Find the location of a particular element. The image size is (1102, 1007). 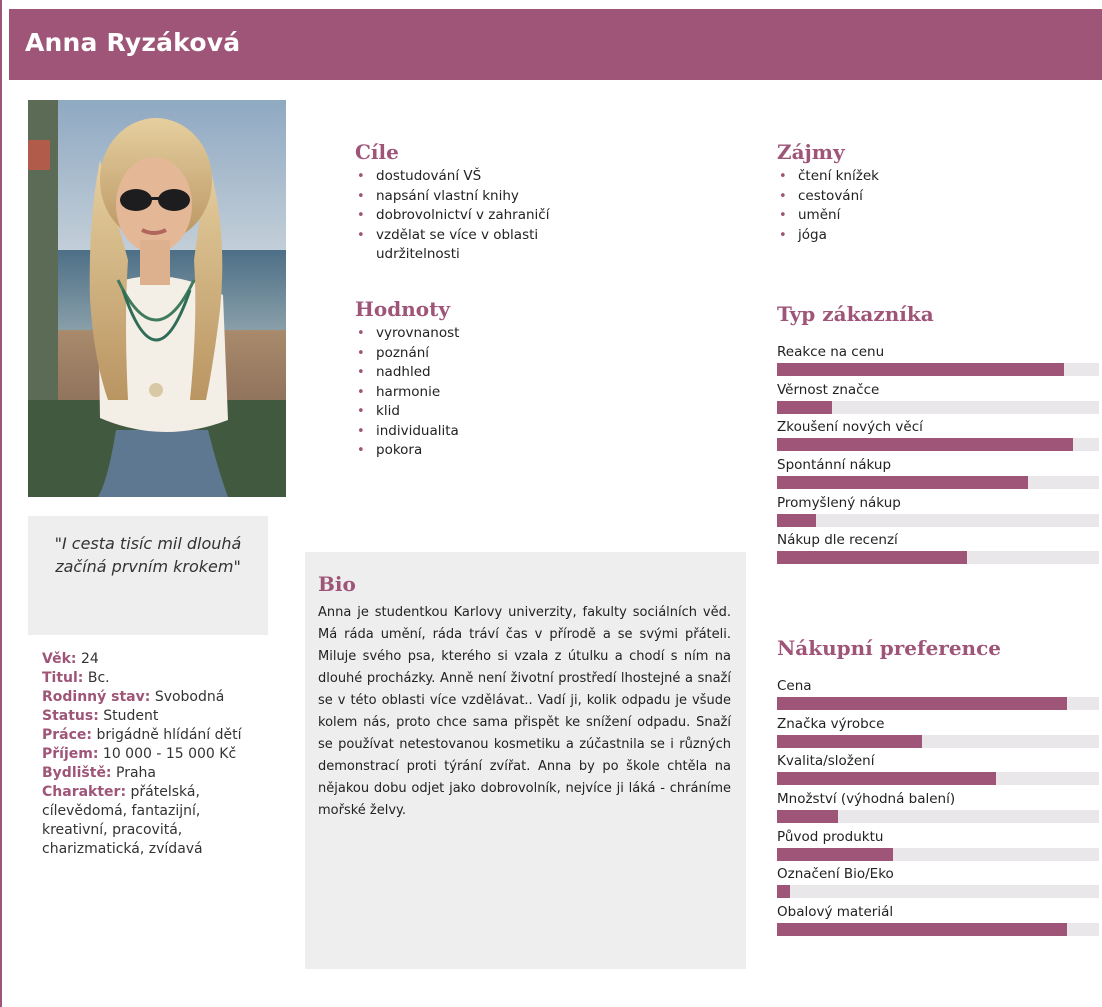

values-heading: Hodnoty is located at coordinates (402, 309).